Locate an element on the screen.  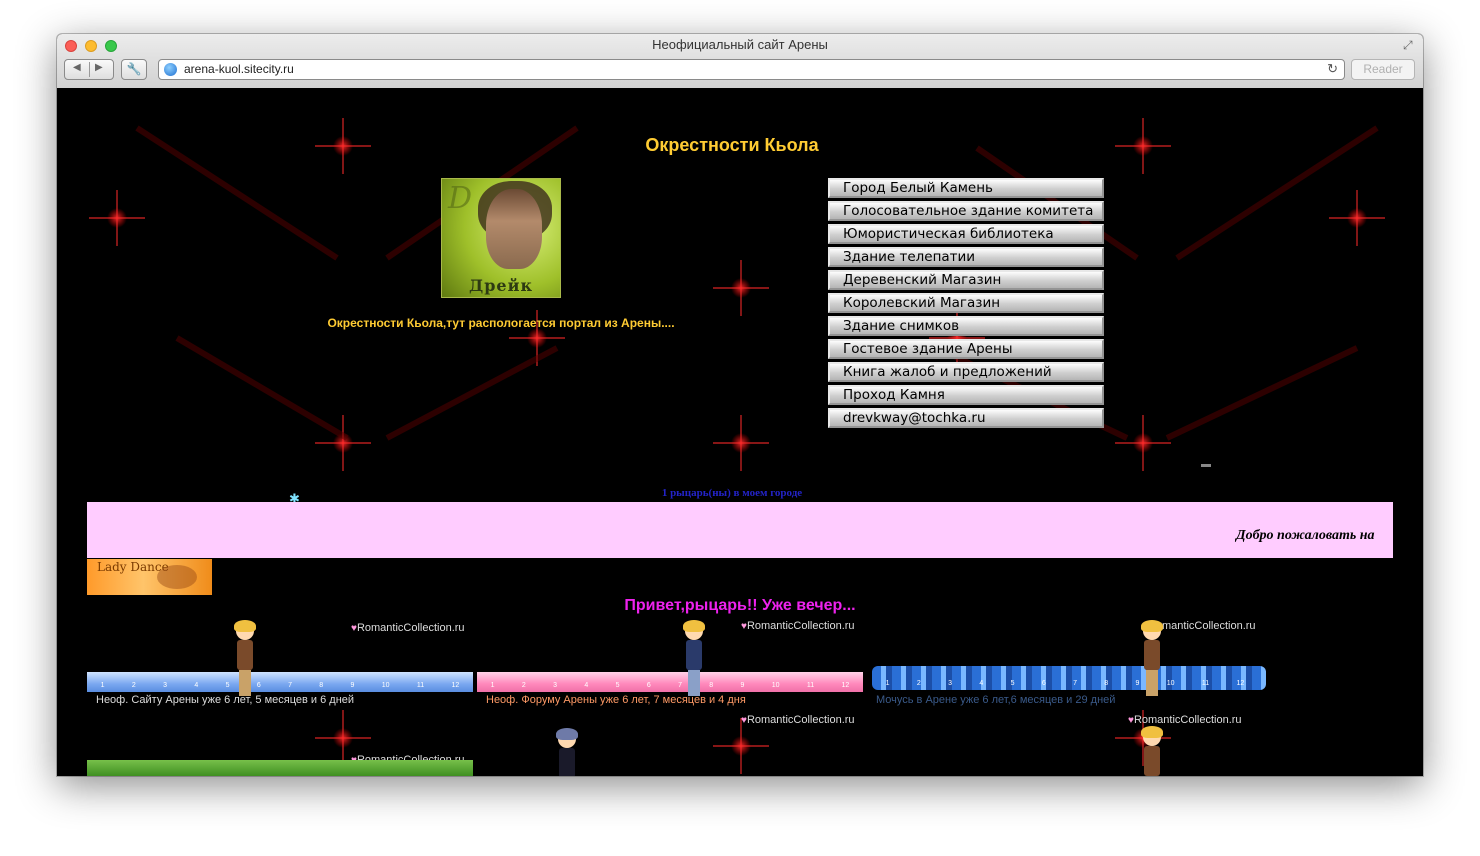
avatar-caption: Дрейк is located at coordinates (500, 285).